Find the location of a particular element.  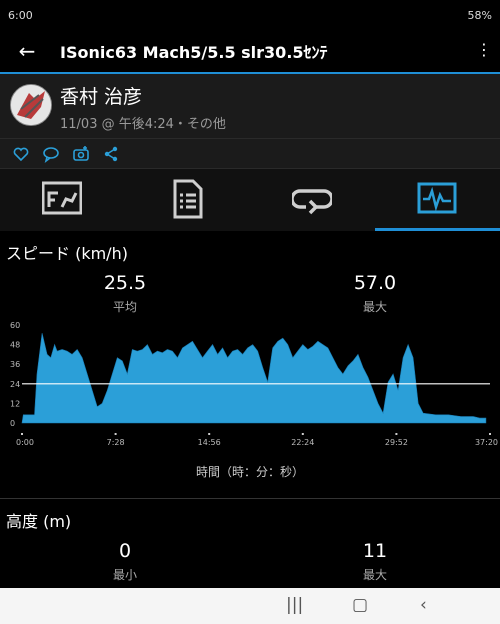

tab-laps is located at coordinates (312, 200).